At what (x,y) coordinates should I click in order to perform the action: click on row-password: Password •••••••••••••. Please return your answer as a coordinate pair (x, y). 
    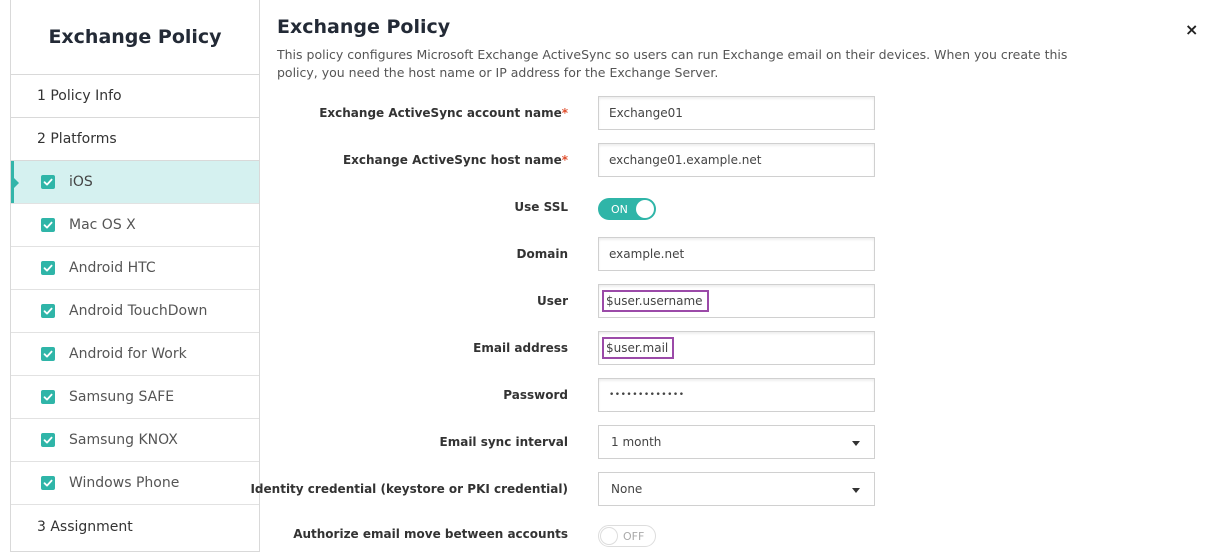
    Looking at the image, I should click on (738, 396).